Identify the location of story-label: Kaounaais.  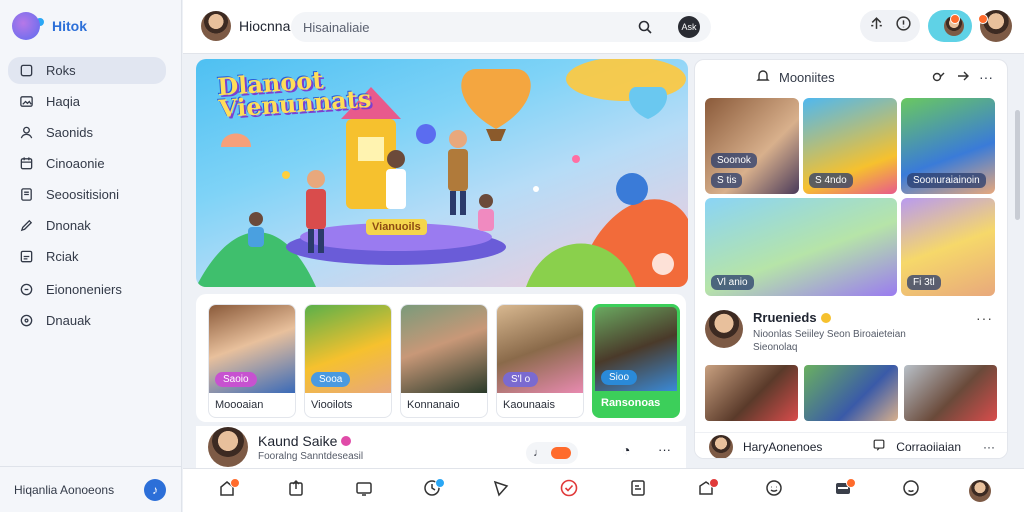
(529, 405).